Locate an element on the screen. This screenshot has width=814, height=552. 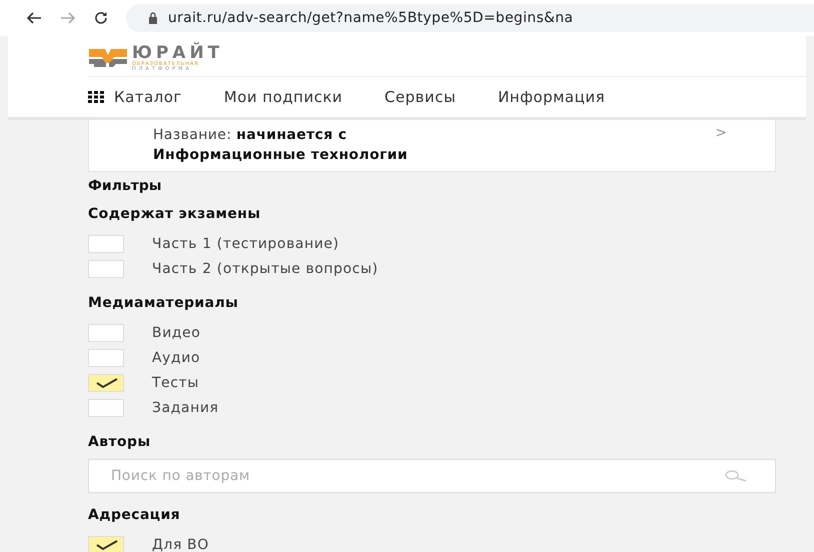
search-icon is located at coordinates (736, 476).